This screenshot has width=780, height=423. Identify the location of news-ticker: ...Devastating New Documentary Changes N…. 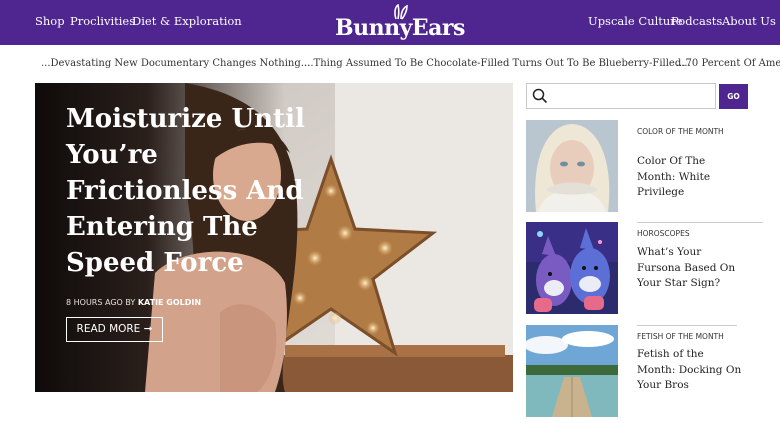
(390, 64).